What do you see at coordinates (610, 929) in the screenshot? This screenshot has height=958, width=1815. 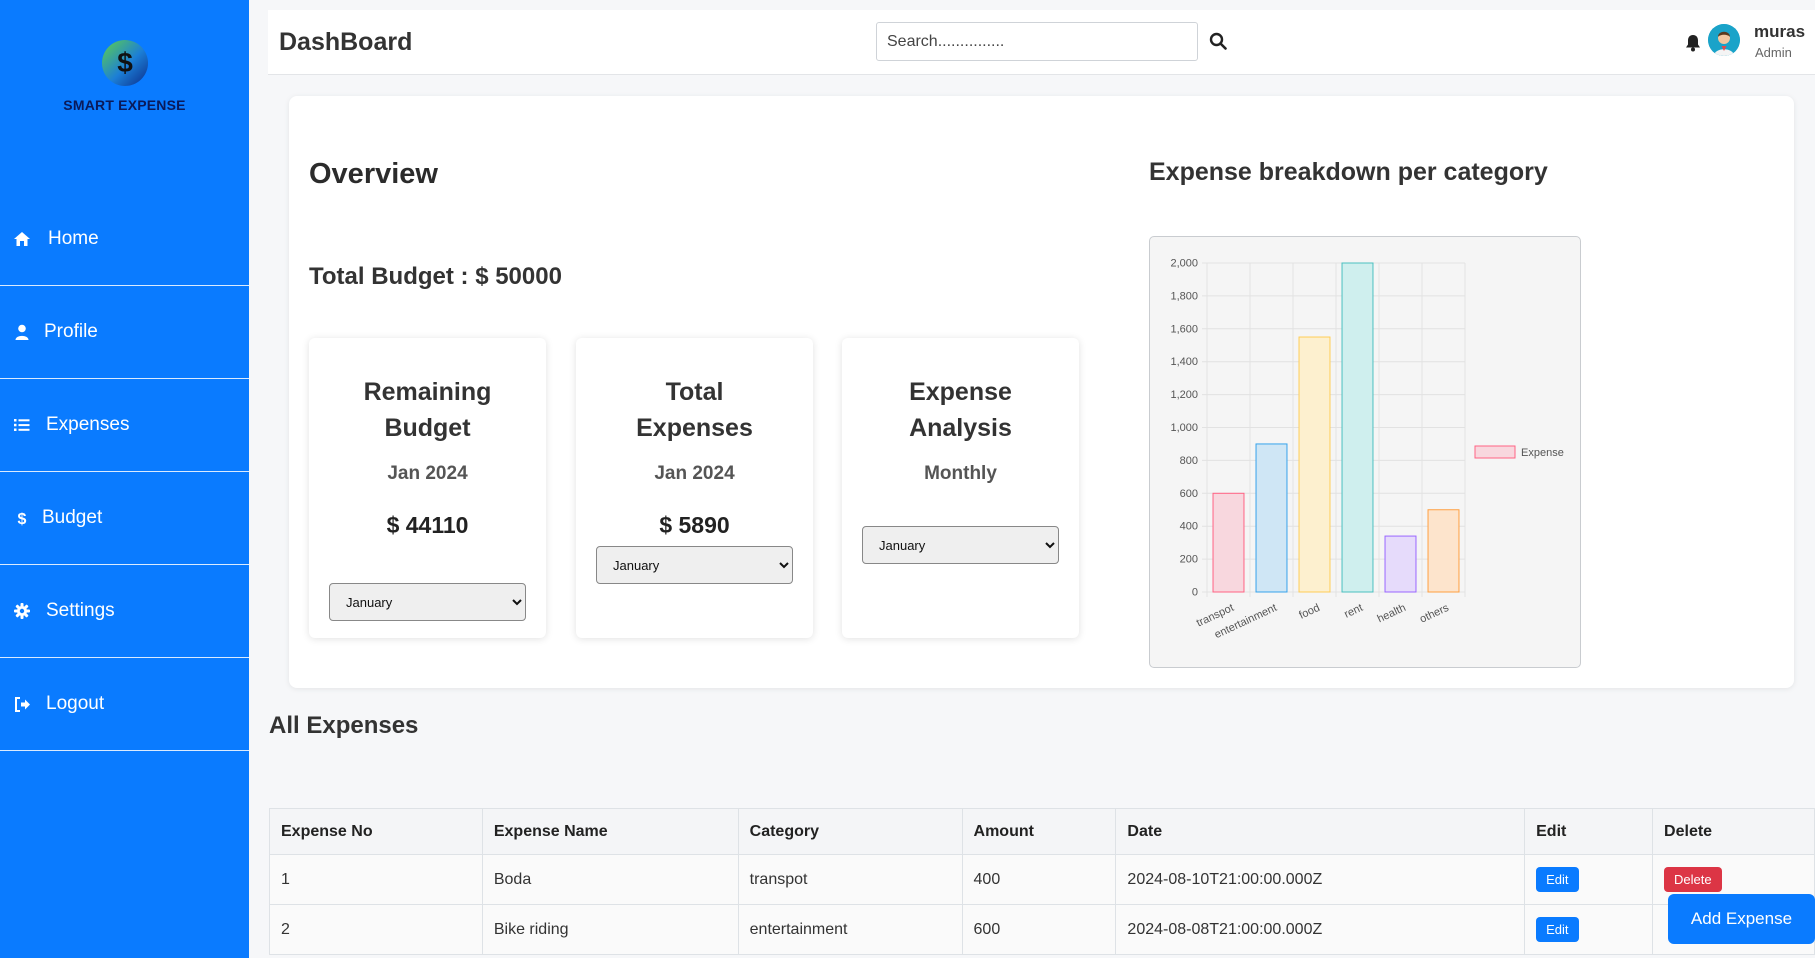 I see `cell-expense-name: Bike riding` at bounding box center [610, 929].